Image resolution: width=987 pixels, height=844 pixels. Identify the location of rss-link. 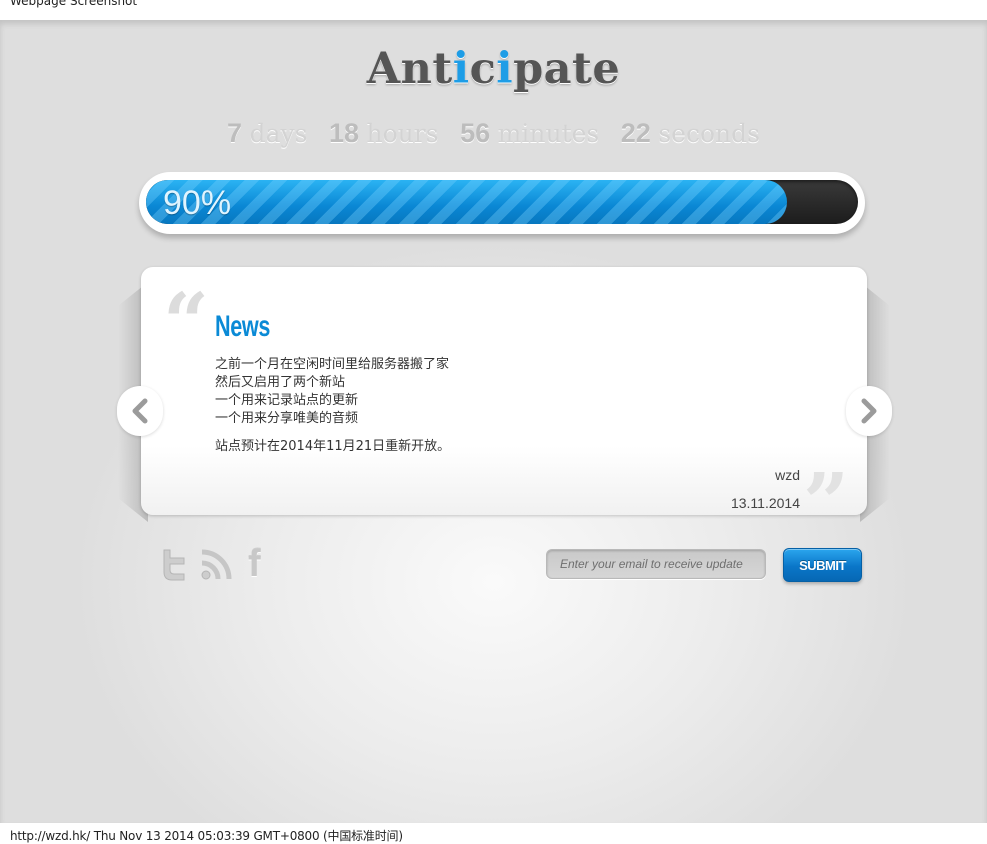
(217, 564).